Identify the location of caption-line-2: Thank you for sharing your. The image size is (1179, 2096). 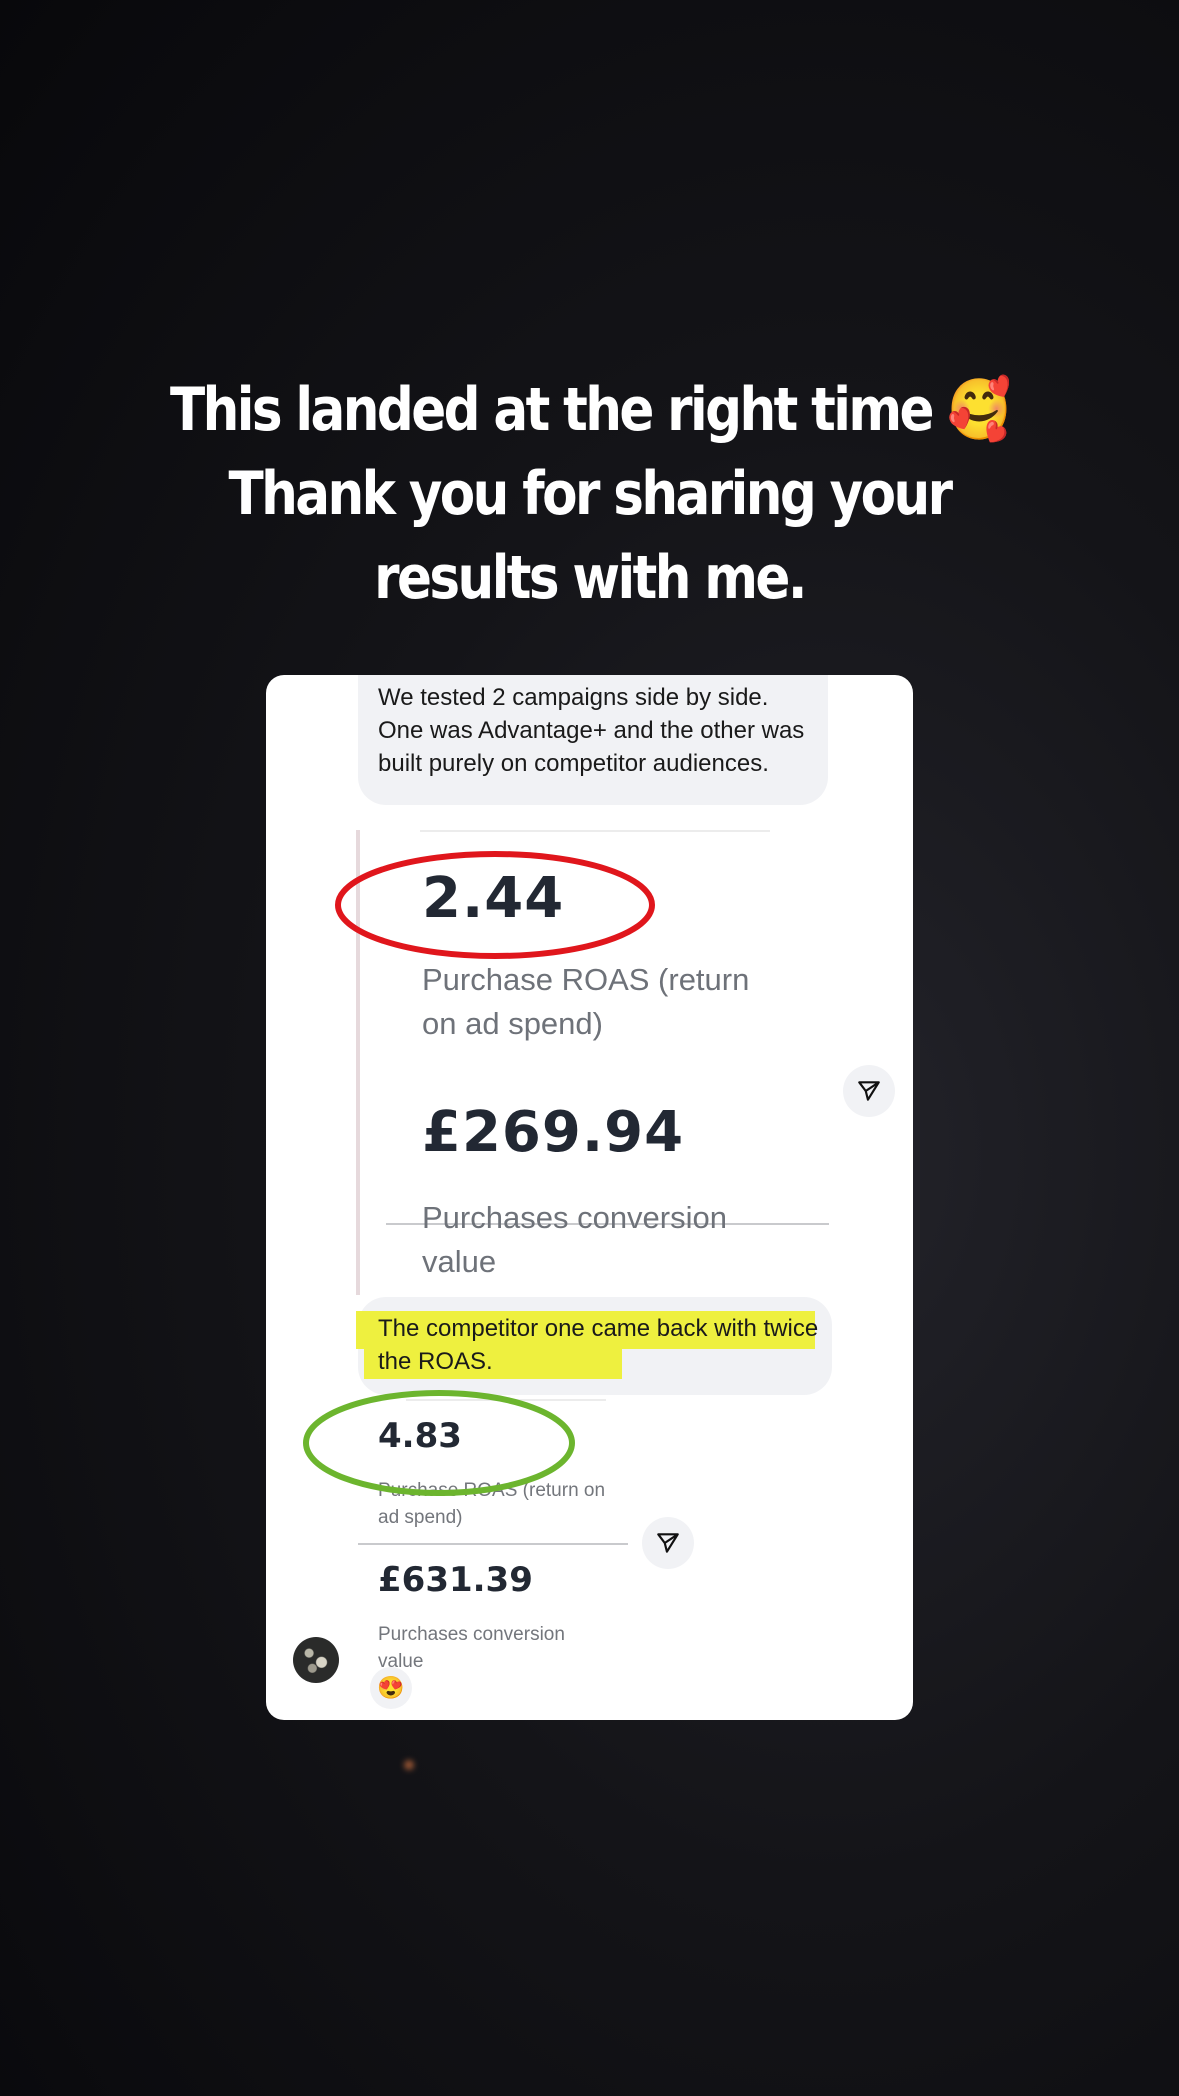
(590, 494).